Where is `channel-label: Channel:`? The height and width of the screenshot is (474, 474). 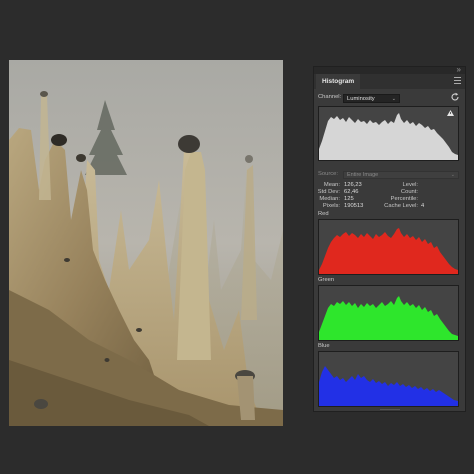 channel-label: Channel: is located at coordinates (330, 97).